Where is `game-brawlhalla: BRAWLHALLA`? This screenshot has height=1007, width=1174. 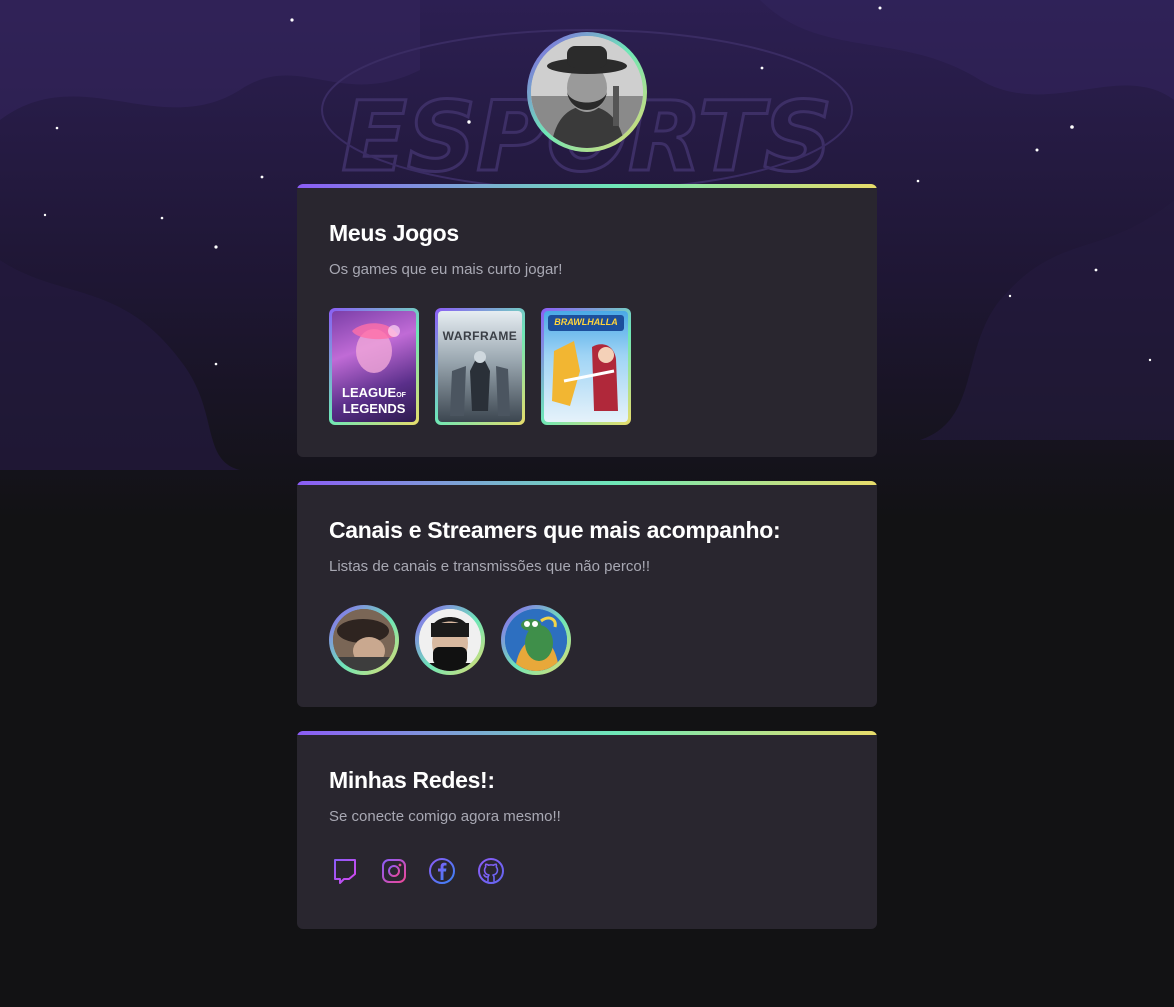 game-brawlhalla: BRAWLHALLA is located at coordinates (586, 366).